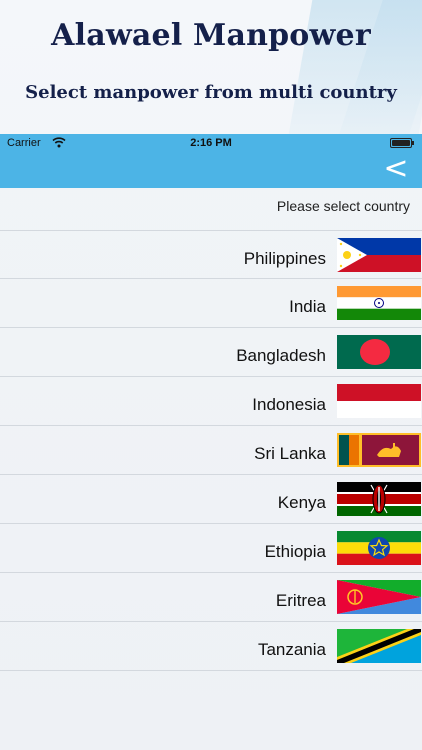 The image size is (422, 750). What do you see at coordinates (211, 35) in the screenshot?
I see `promo-title: Alawael Manpower` at bounding box center [211, 35].